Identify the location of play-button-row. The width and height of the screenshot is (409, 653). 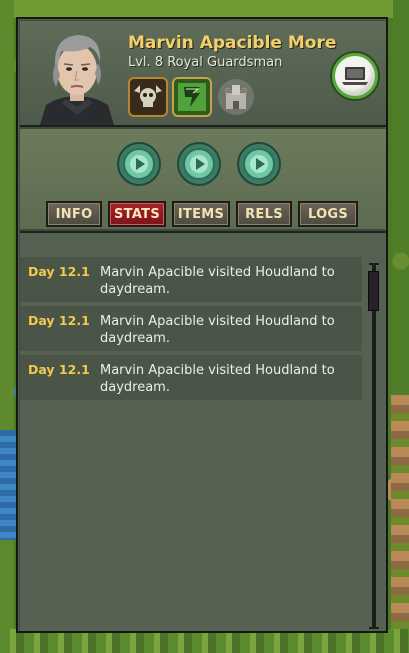
(199, 164).